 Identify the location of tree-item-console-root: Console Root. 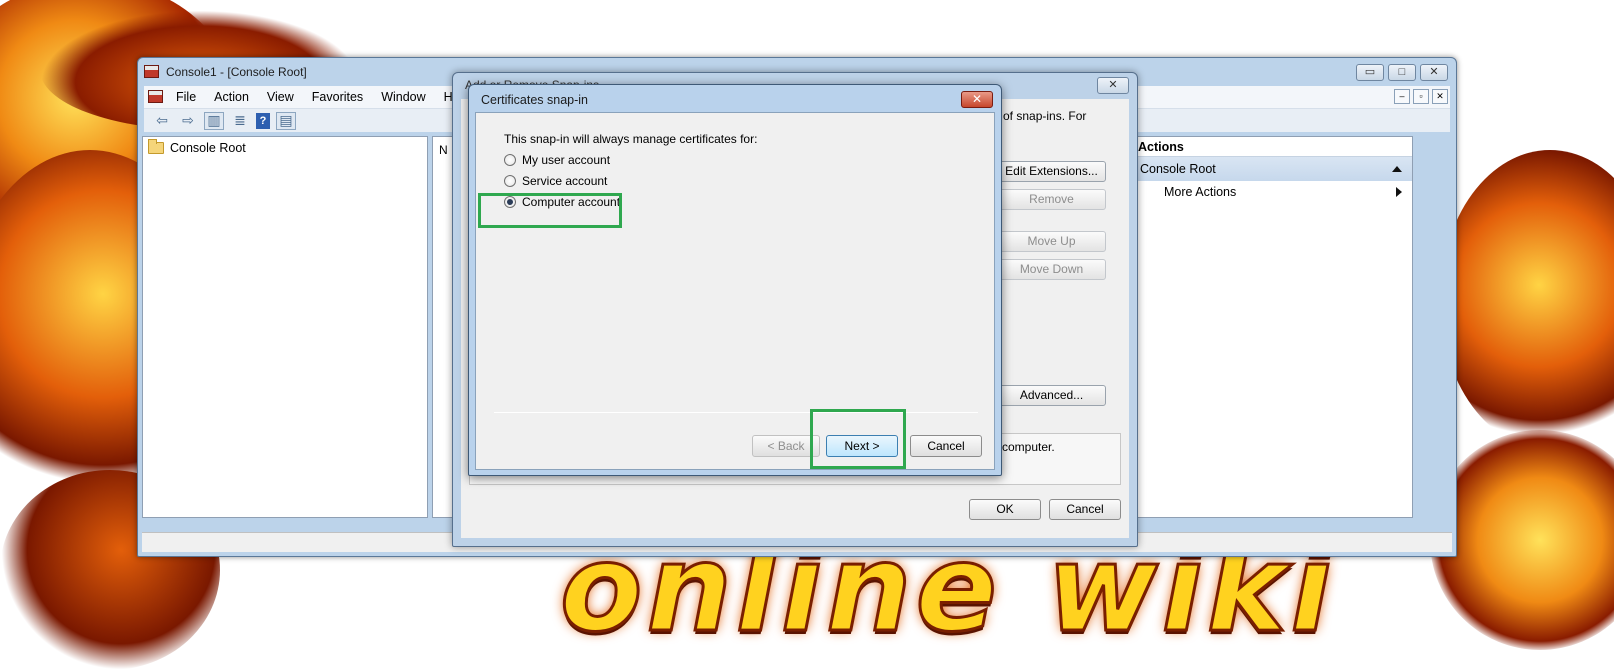
(197, 147).